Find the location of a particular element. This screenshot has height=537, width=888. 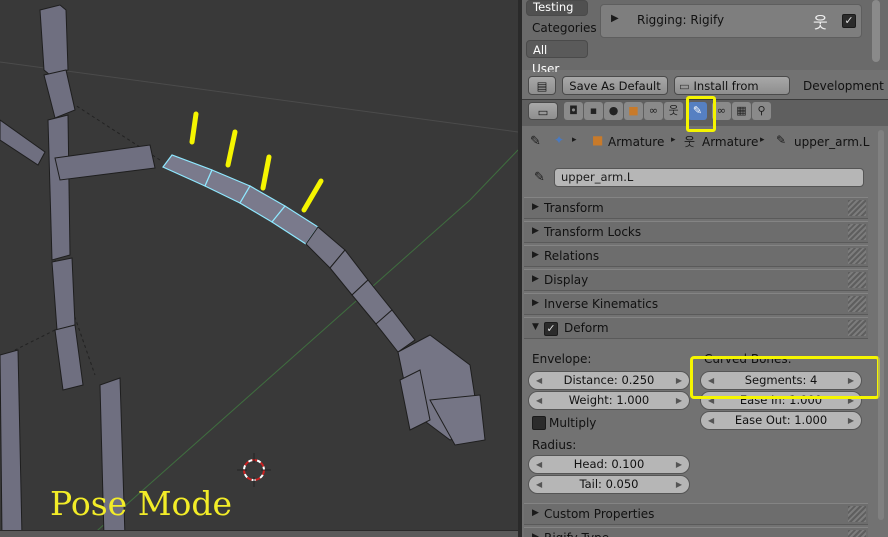

development-guide-link: Development Gu is located at coordinates (845, 86).